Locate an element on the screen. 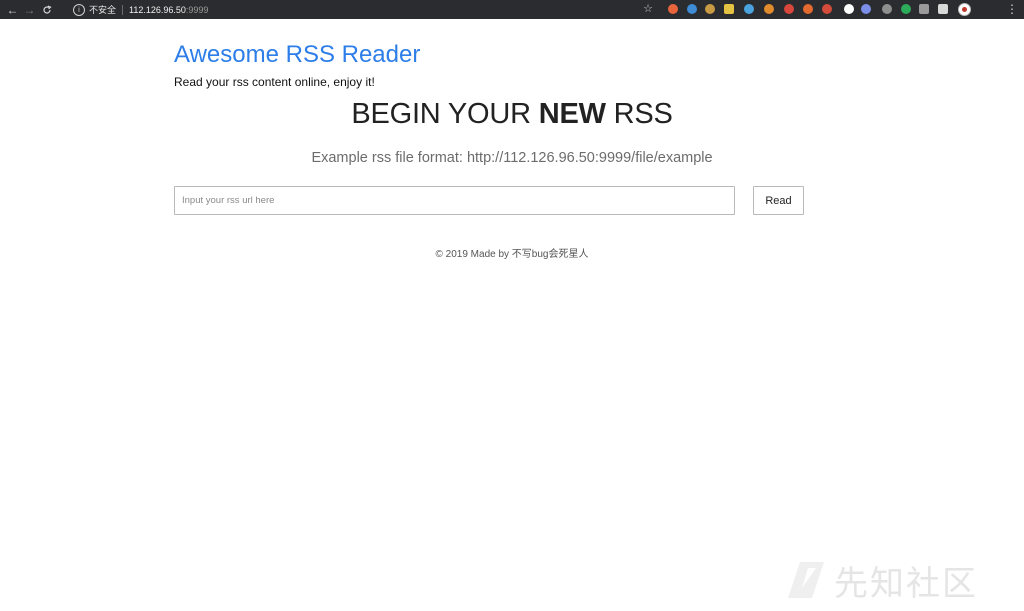 The height and width of the screenshot is (611, 1024). footer-copyright: © 2019 Made by 不写bug会死星人 is located at coordinates (512, 254).